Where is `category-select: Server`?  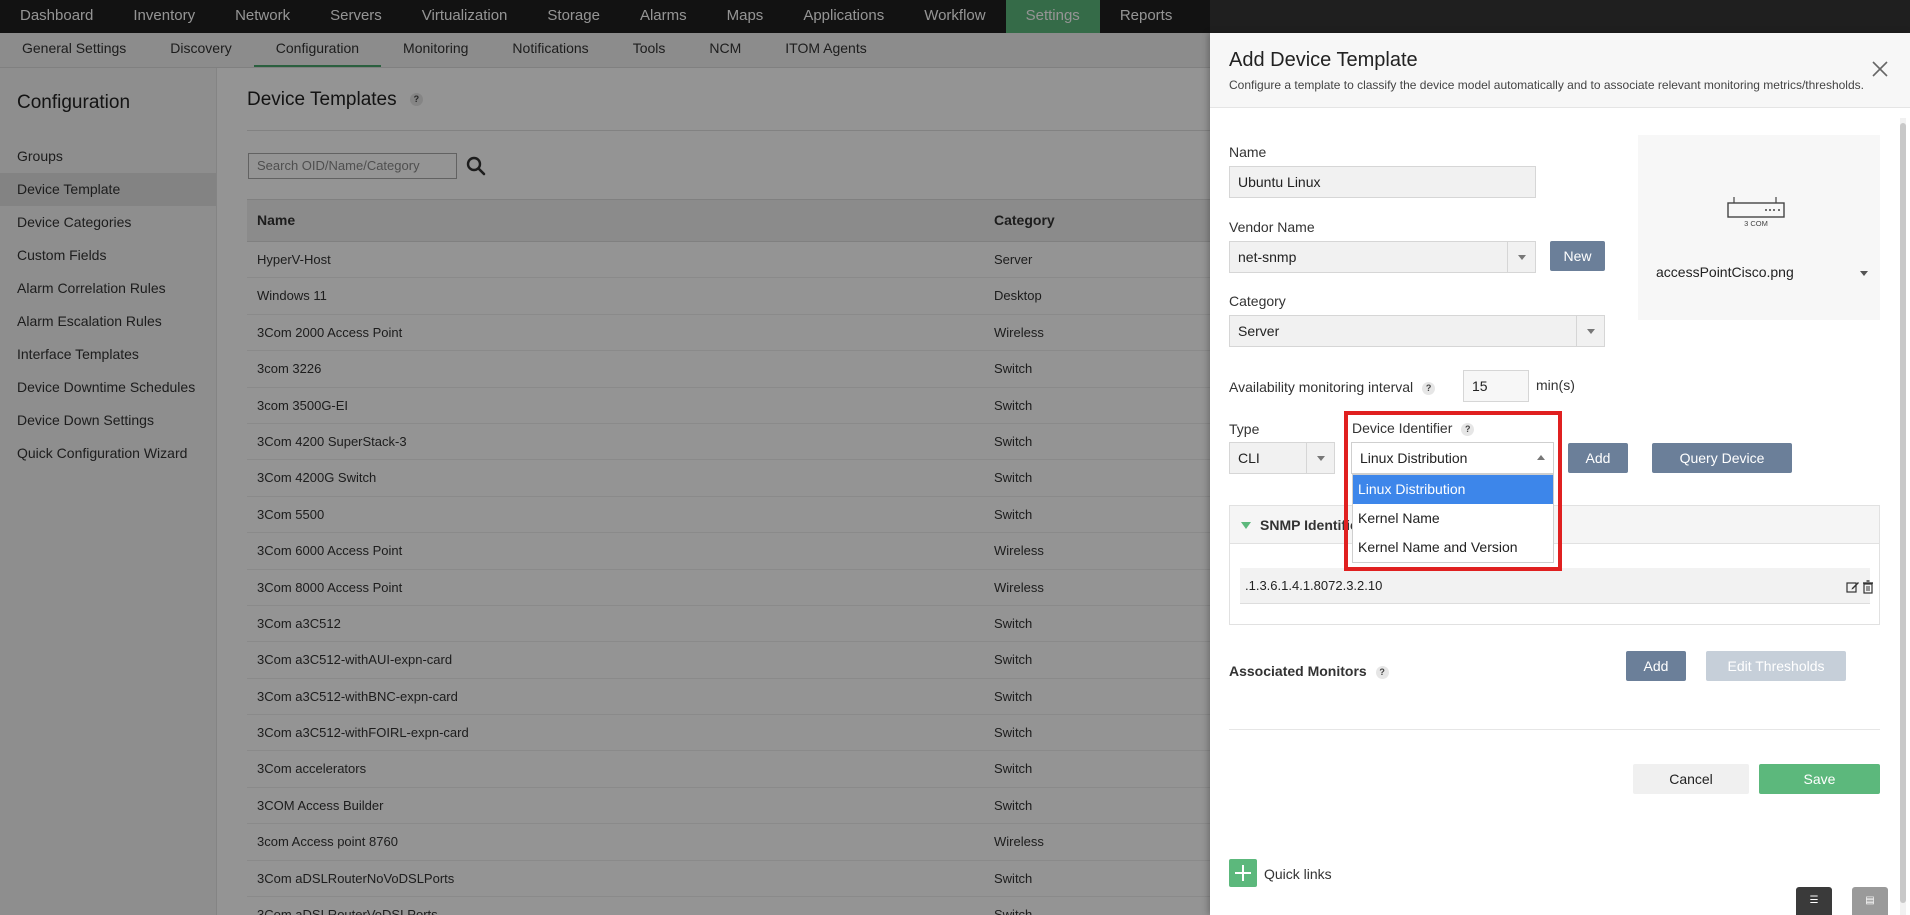
category-select: Server is located at coordinates (1417, 331).